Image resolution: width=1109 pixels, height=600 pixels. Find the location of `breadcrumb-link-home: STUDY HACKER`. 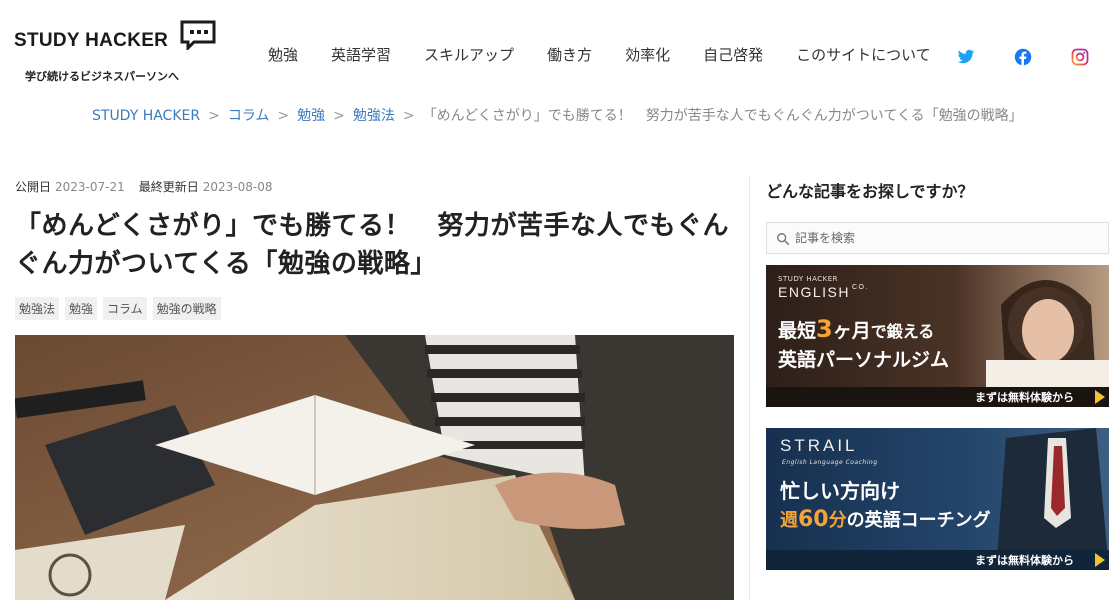

breadcrumb-link-home: STUDY HACKER is located at coordinates (146, 116).